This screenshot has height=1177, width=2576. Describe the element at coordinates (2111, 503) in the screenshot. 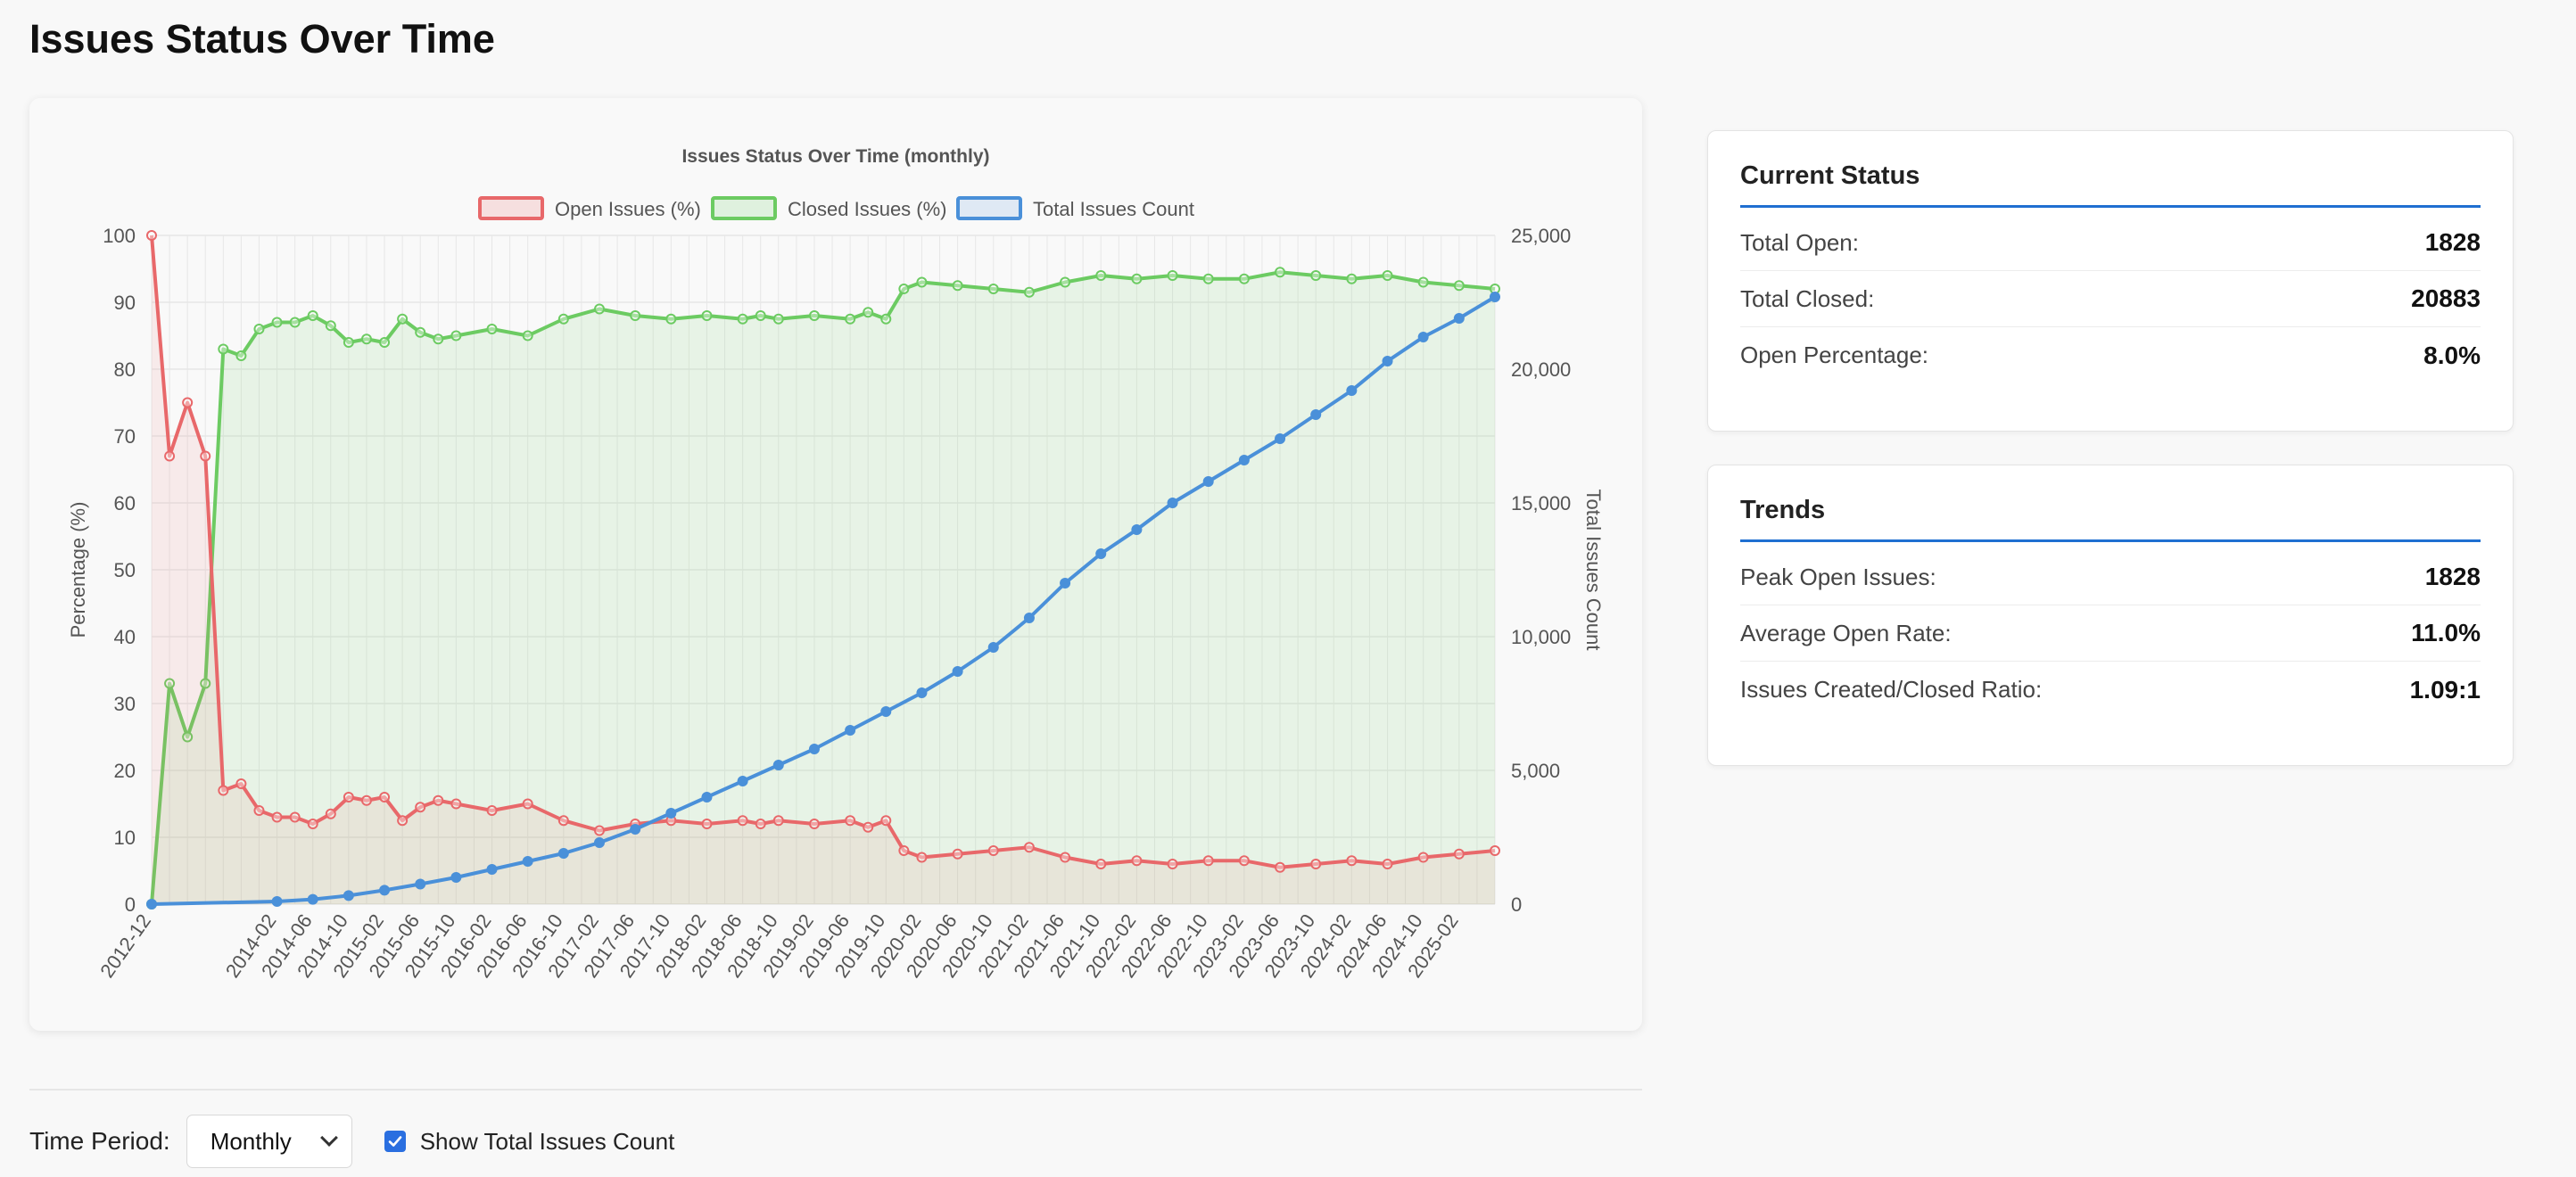

I see `trends-title: Trends` at that location.